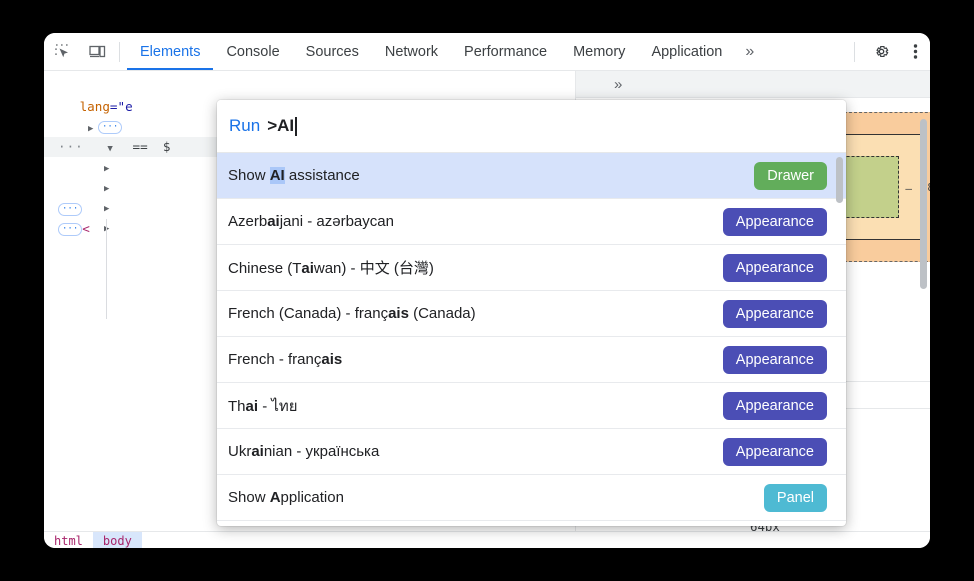 The height and width of the screenshot is (581, 974). I want to click on command-palette-item: Show AI assistance Drawer, so click(531, 176).